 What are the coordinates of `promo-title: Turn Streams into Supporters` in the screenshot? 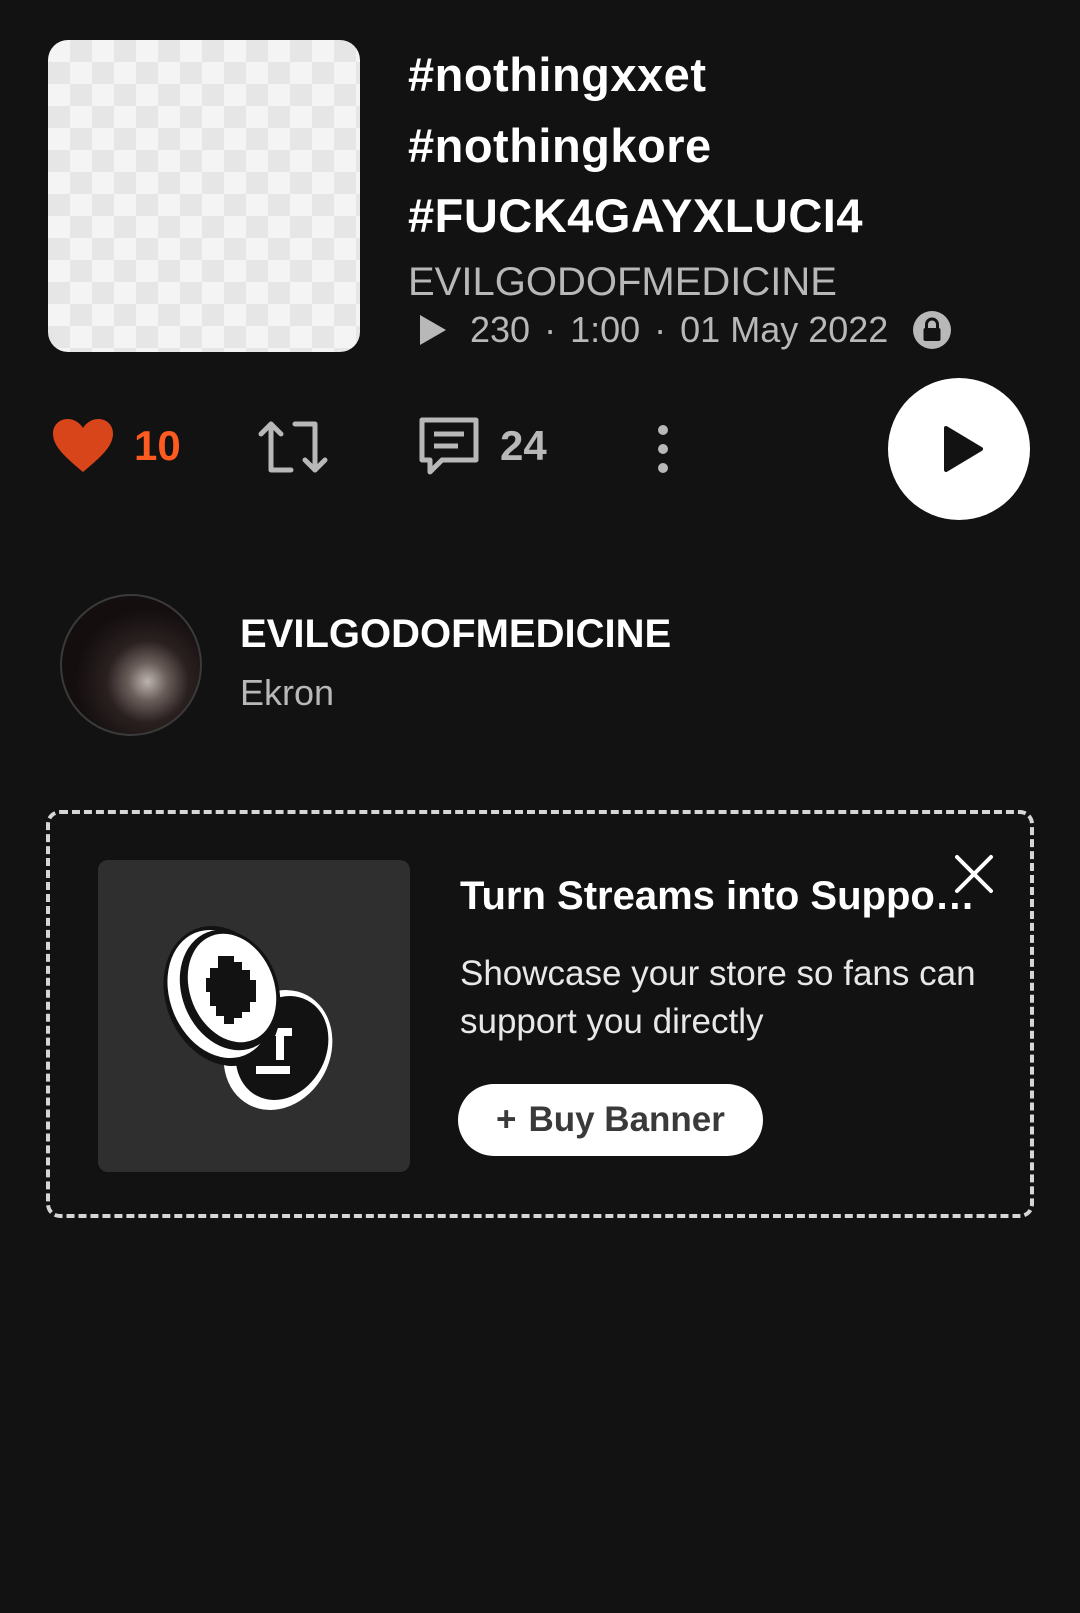 It's located at (723, 896).